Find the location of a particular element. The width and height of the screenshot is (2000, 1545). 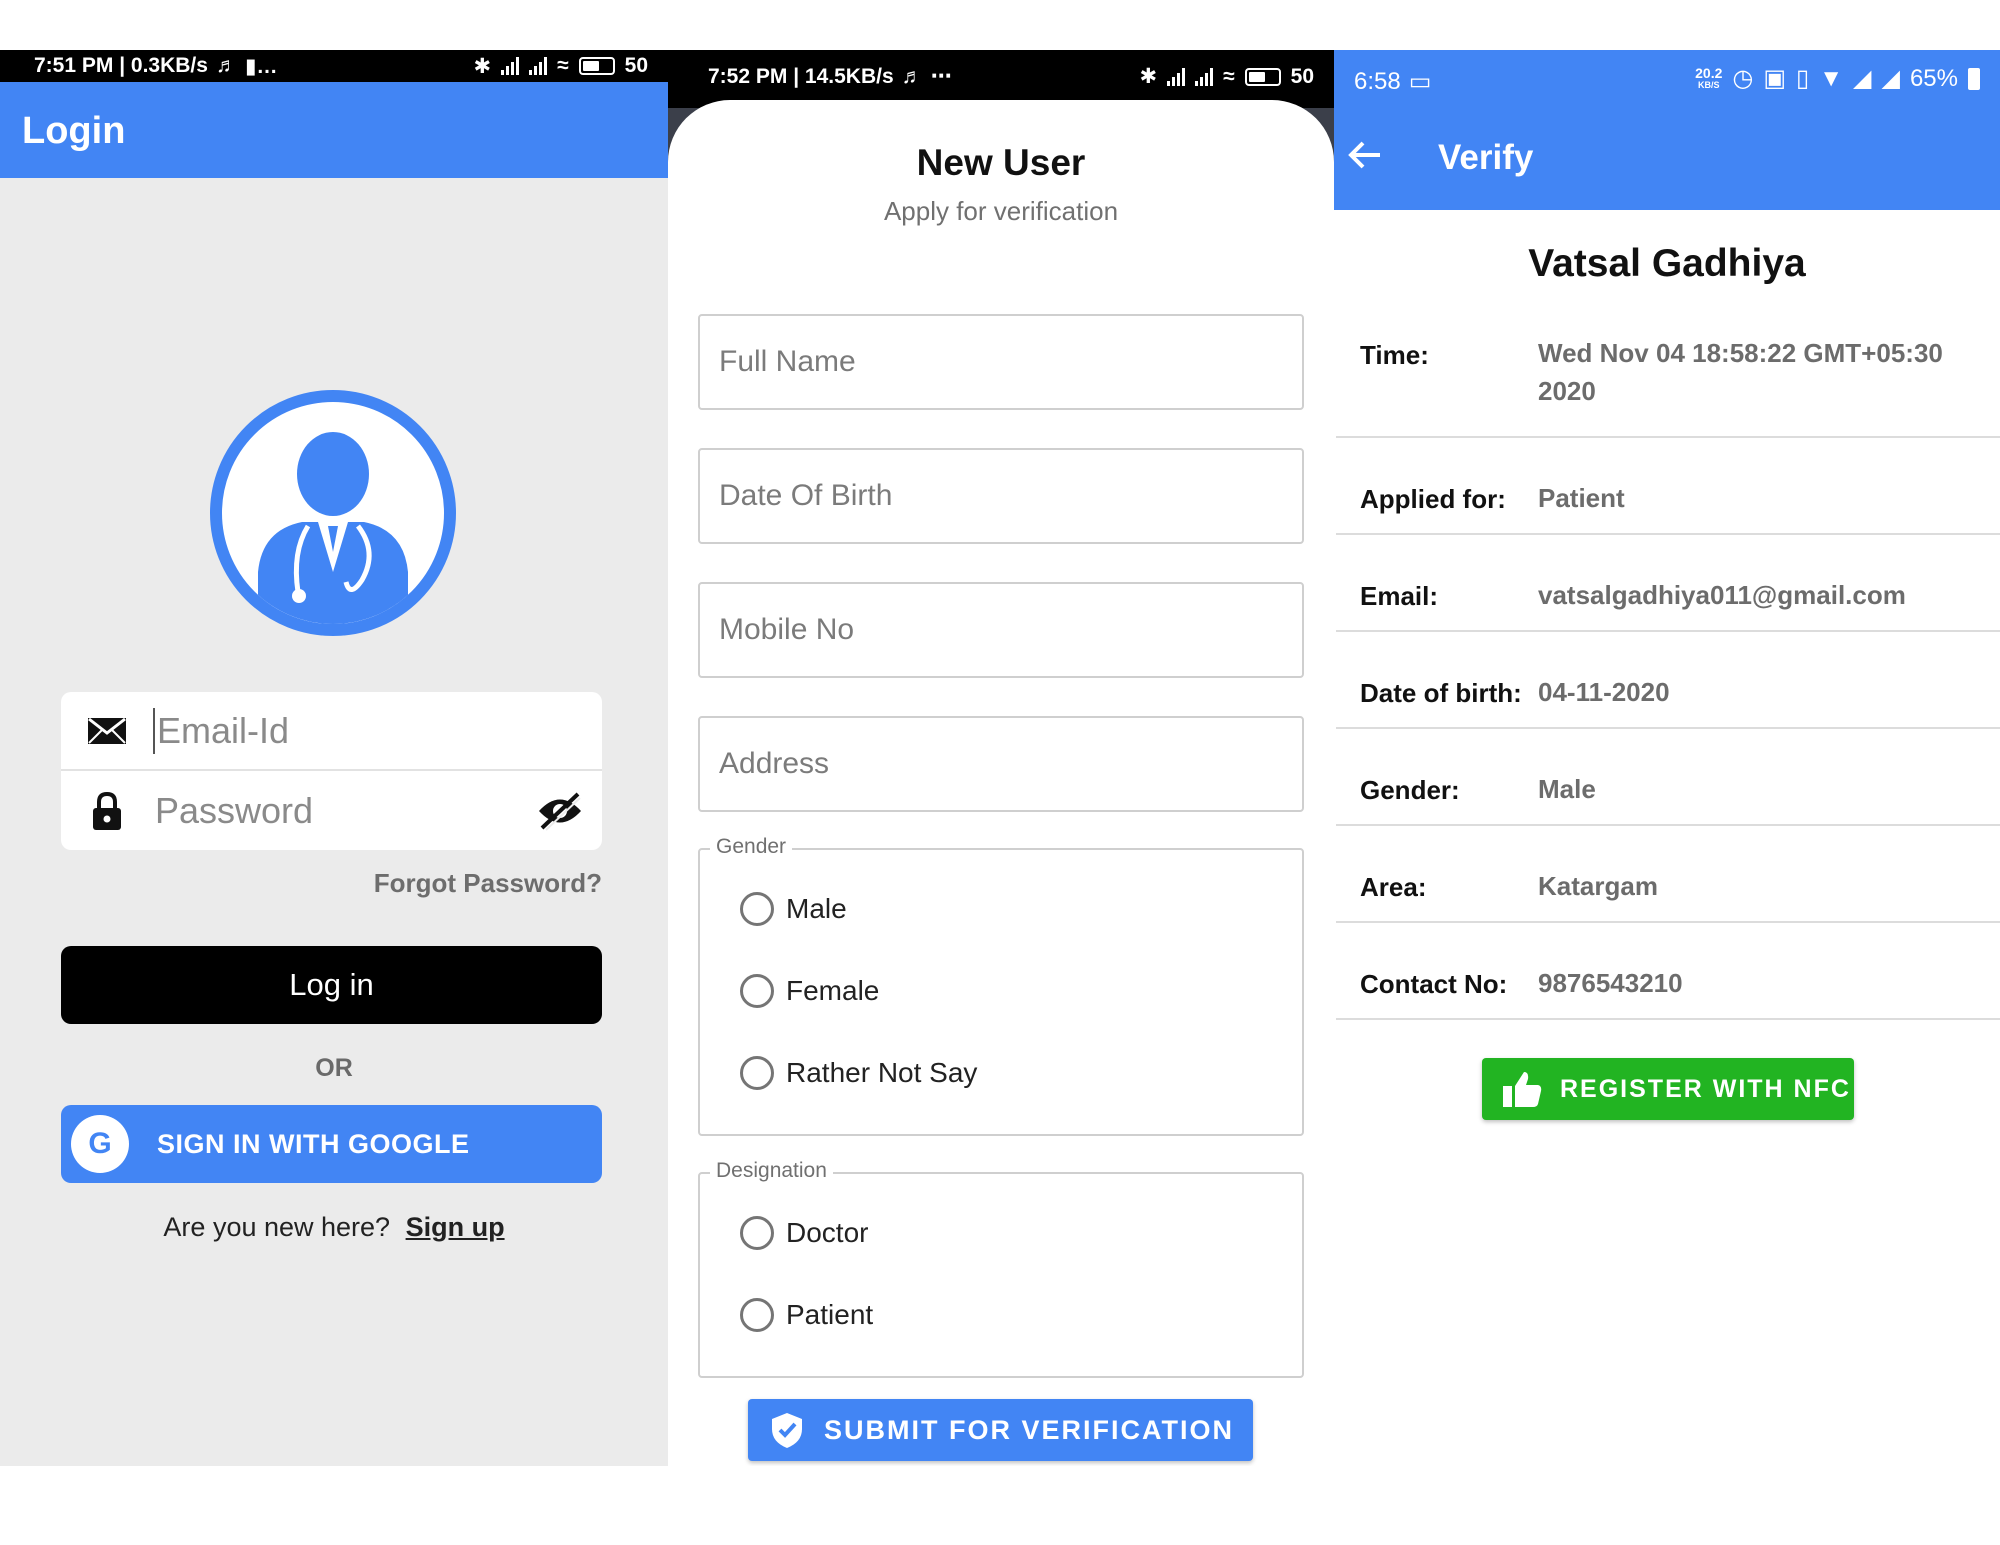

eye-off-icon is located at coordinates (560, 811).